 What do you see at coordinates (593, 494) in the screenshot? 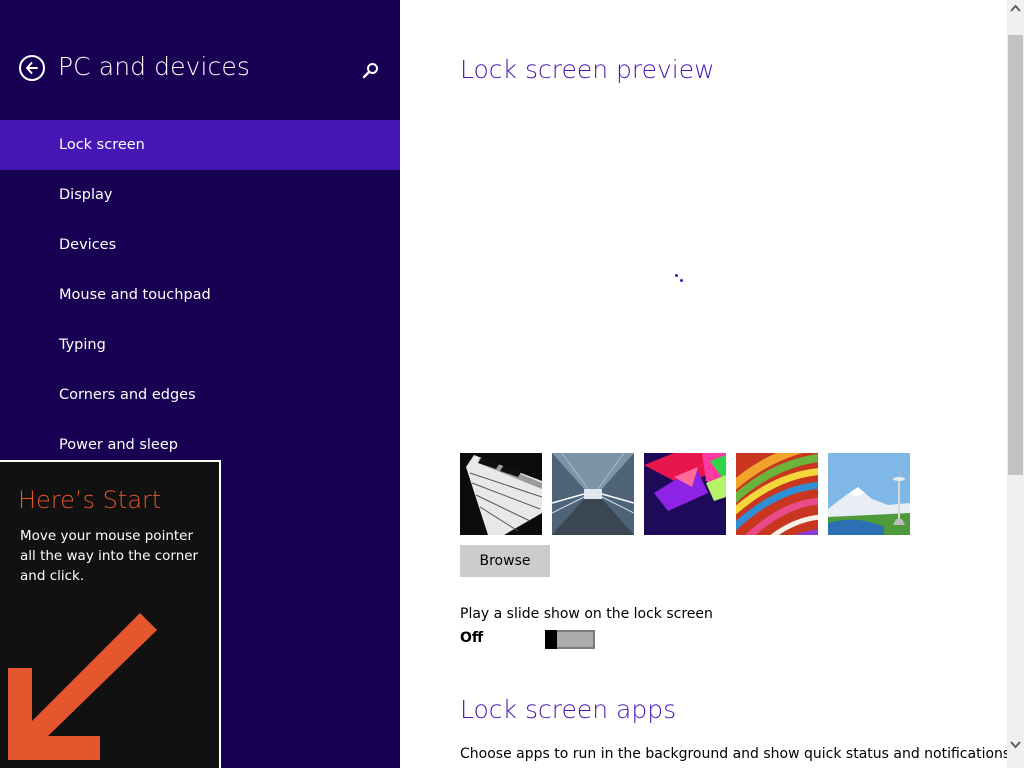
I see `background-thumbnail-tunnel` at bounding box center [593, 494].